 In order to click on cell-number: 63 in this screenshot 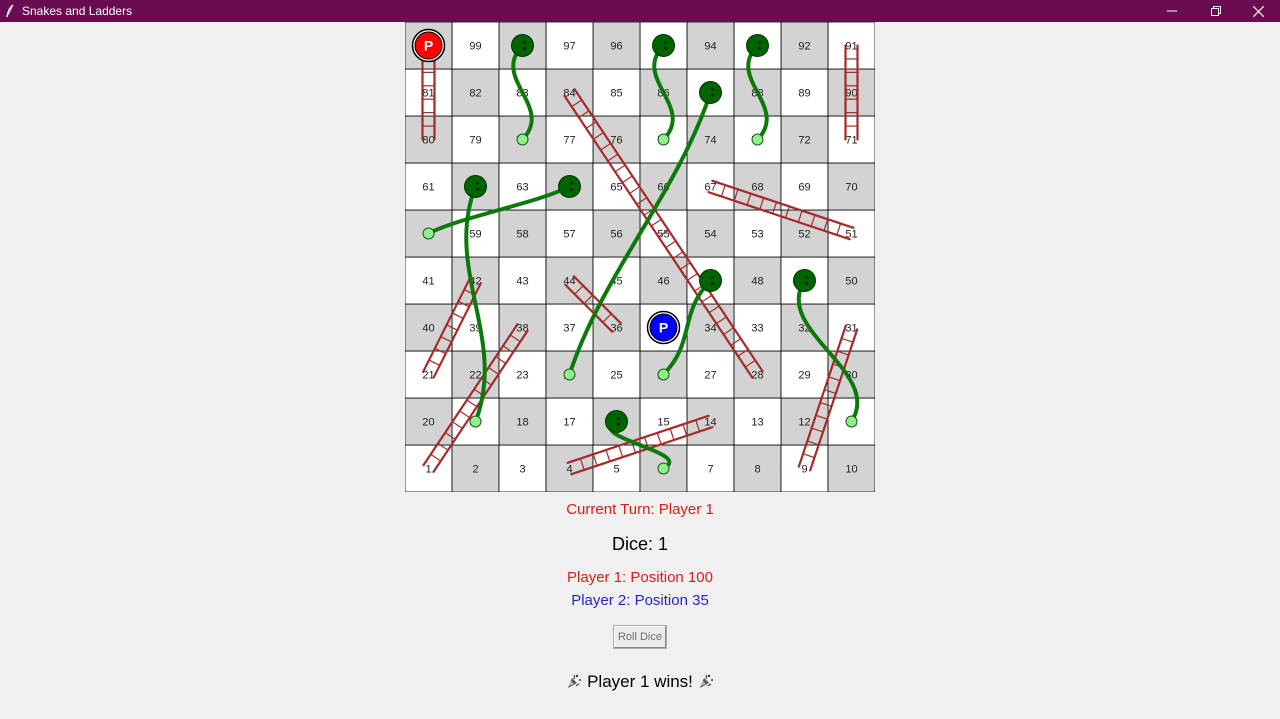, I will do `click(522, 188)`.